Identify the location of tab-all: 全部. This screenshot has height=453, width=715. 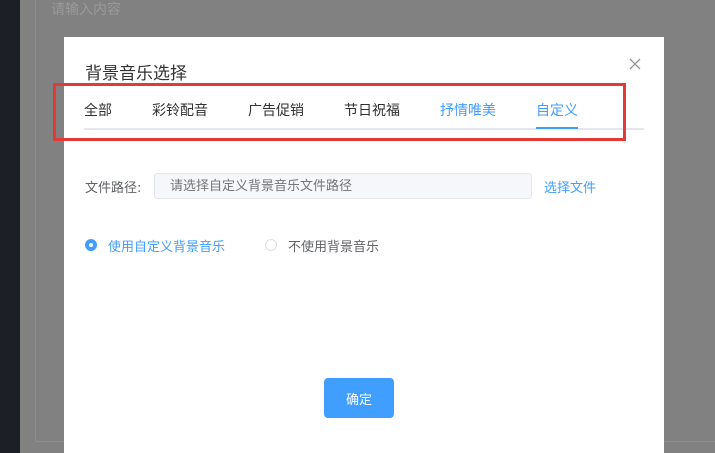
(98, 110).